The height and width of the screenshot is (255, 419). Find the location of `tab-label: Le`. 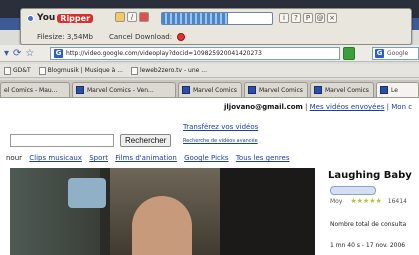

tab-label: Le is located at coordinates (394, 90).